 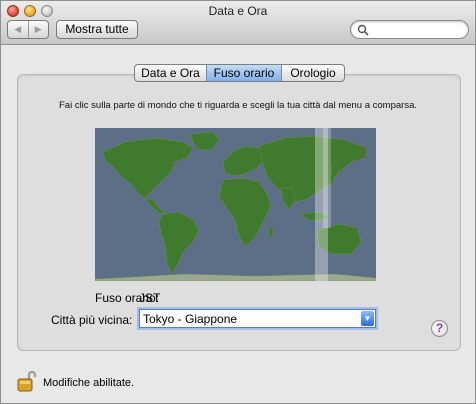 What do you see at coordinates (243, 73) in the screenshot?
I see `tab-time-zone: Fuso orario` at bounding box center [243, 73].